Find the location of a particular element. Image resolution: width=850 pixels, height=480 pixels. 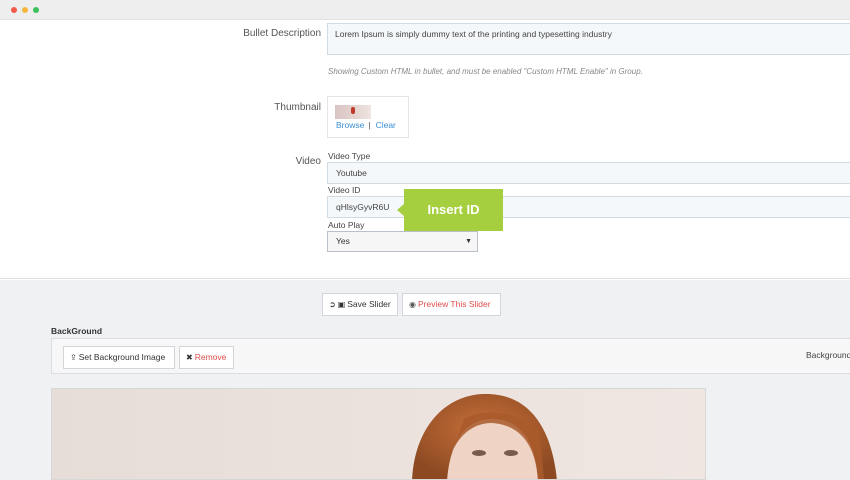

background-section-title: BackGround is located at coordinates (77, 331).